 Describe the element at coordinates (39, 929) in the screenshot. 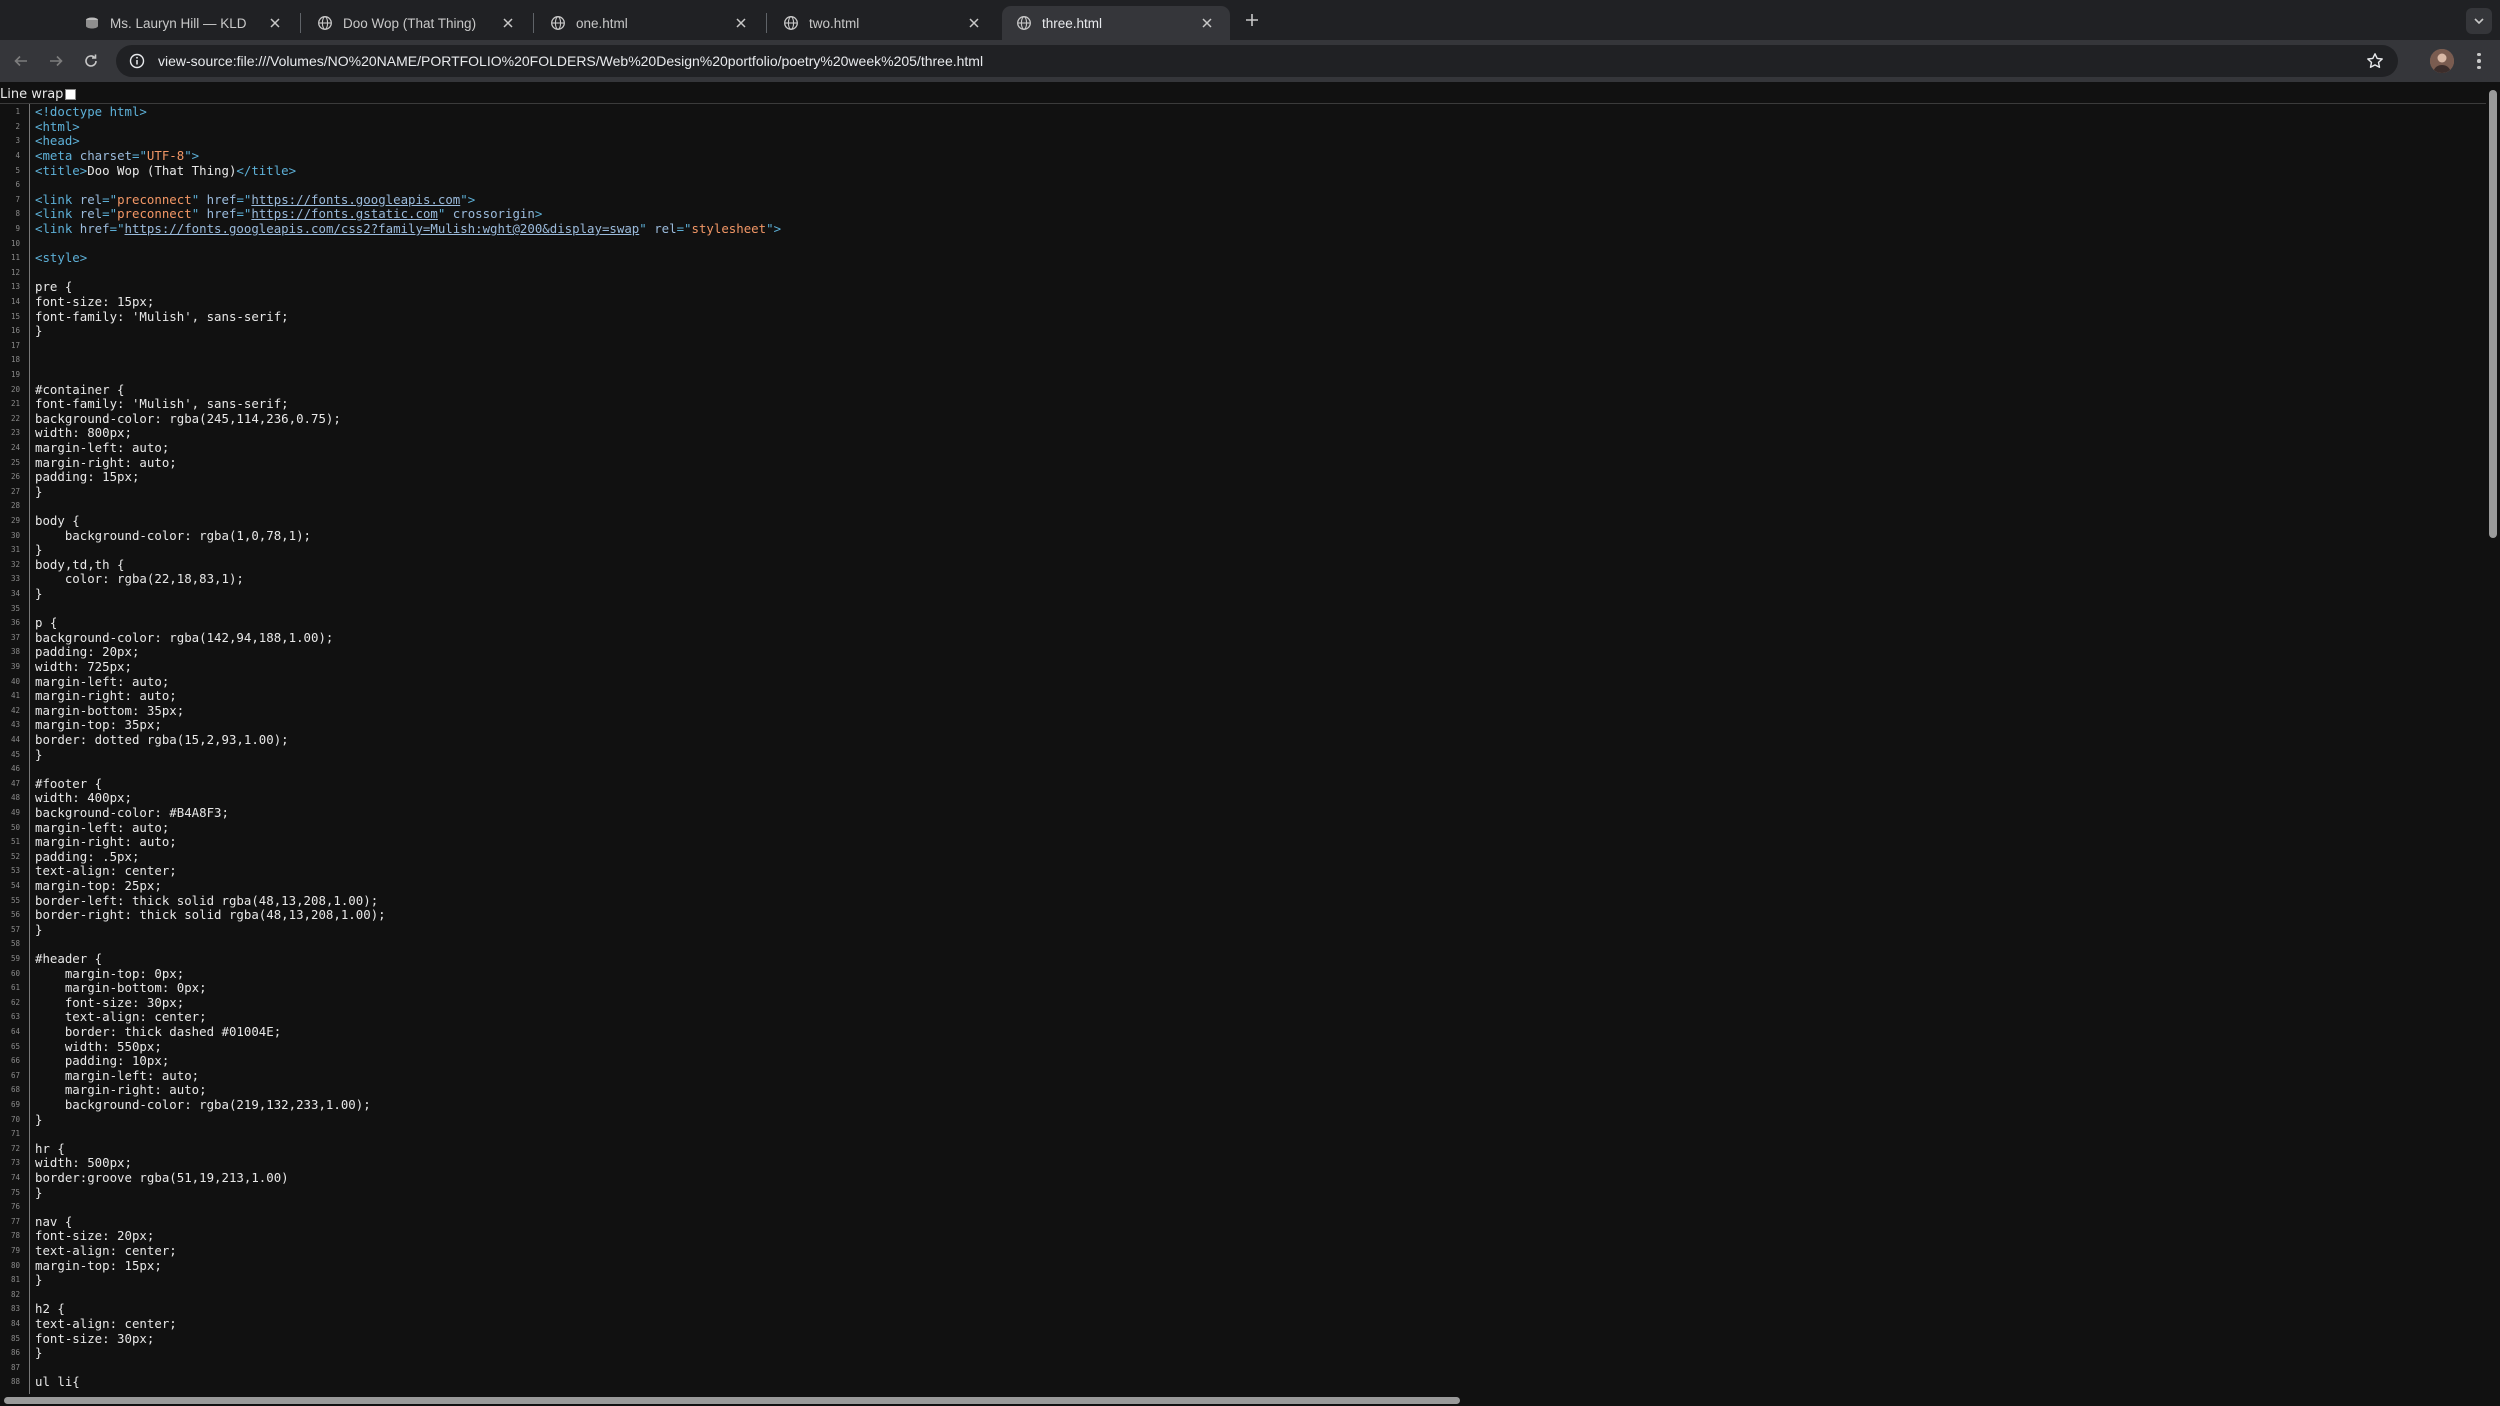

I see `source-token: }` at that location.